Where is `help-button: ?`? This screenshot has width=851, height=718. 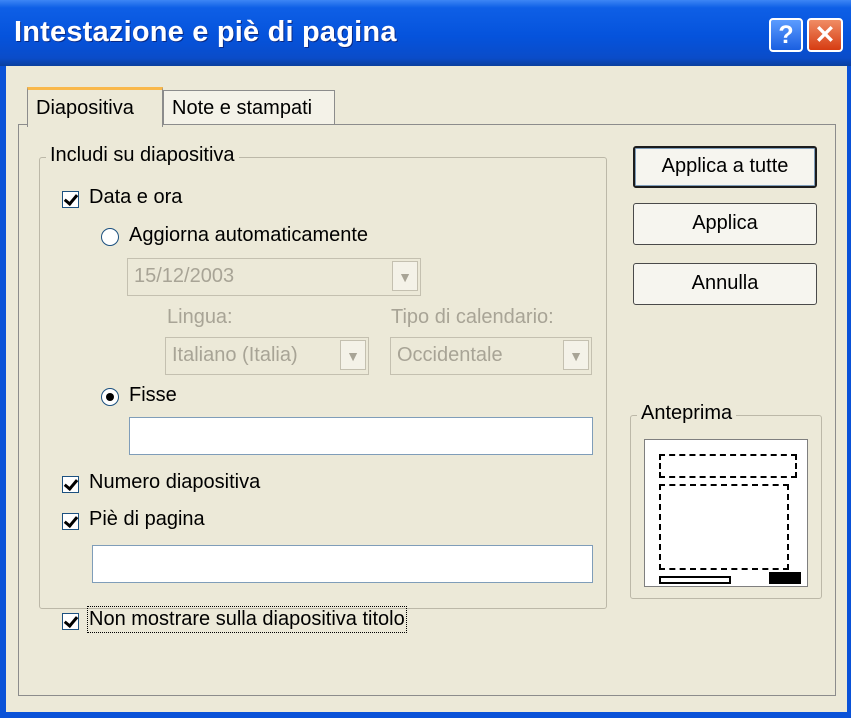 help-button: ? is located at coordinates (786, 35).